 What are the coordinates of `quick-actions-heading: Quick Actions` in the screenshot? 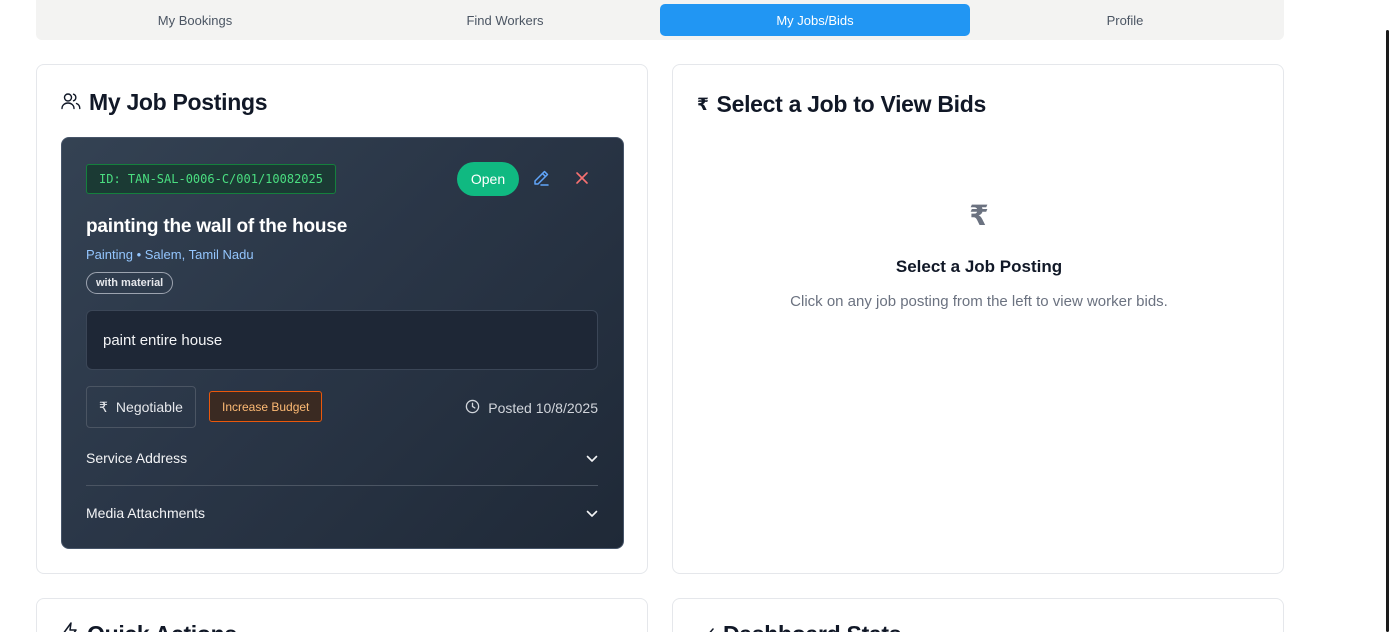 It's located at (149, 626).